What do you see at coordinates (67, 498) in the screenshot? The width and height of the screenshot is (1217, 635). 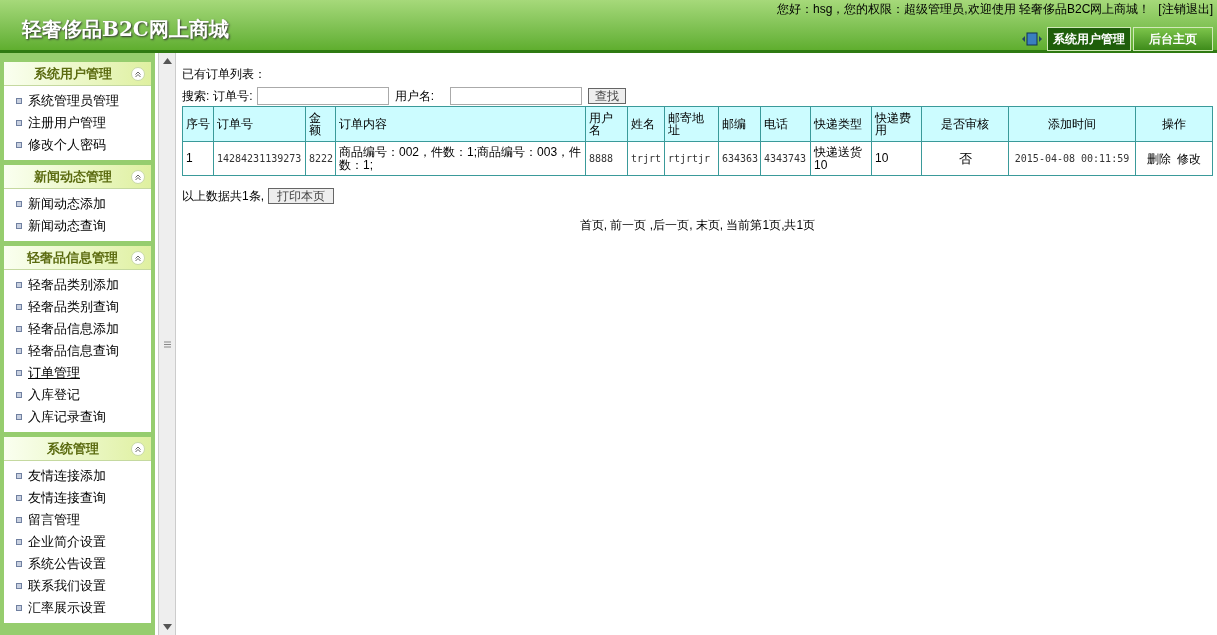 I see `menu-item: 友情连接查询` at bounding box center [67, 498].